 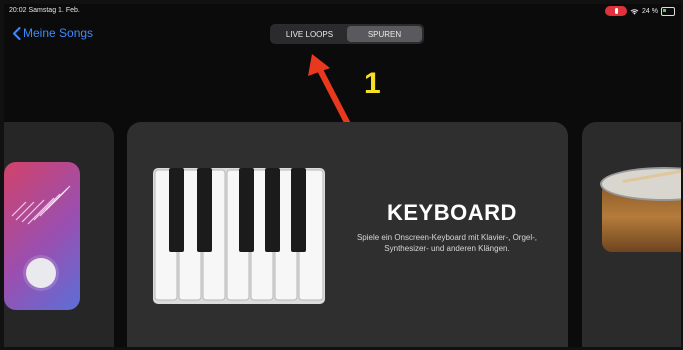 I want to click on segment-live-loops: LIVE LOOPS, so click(x=309, y=34).